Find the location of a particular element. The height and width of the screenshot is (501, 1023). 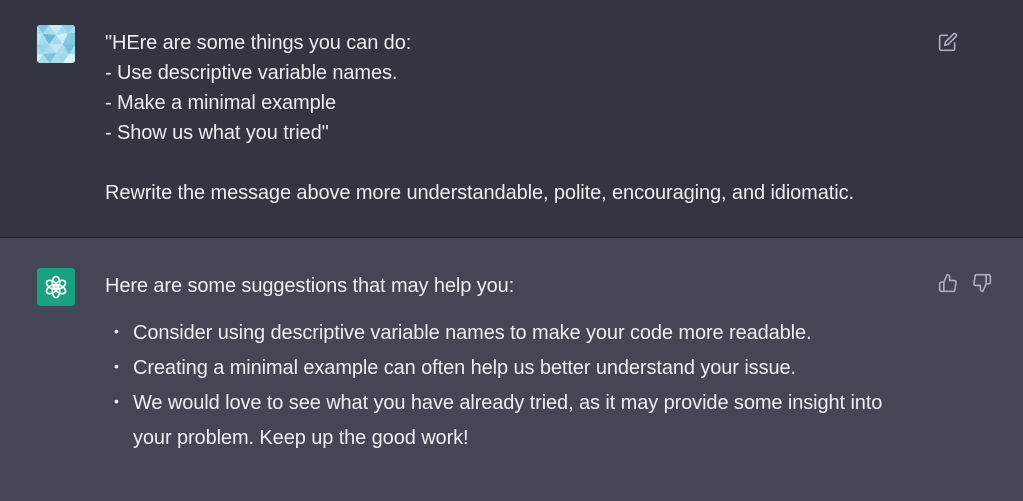

user-message-line: - Show us what you tried" is located at coordinates (217, 133).